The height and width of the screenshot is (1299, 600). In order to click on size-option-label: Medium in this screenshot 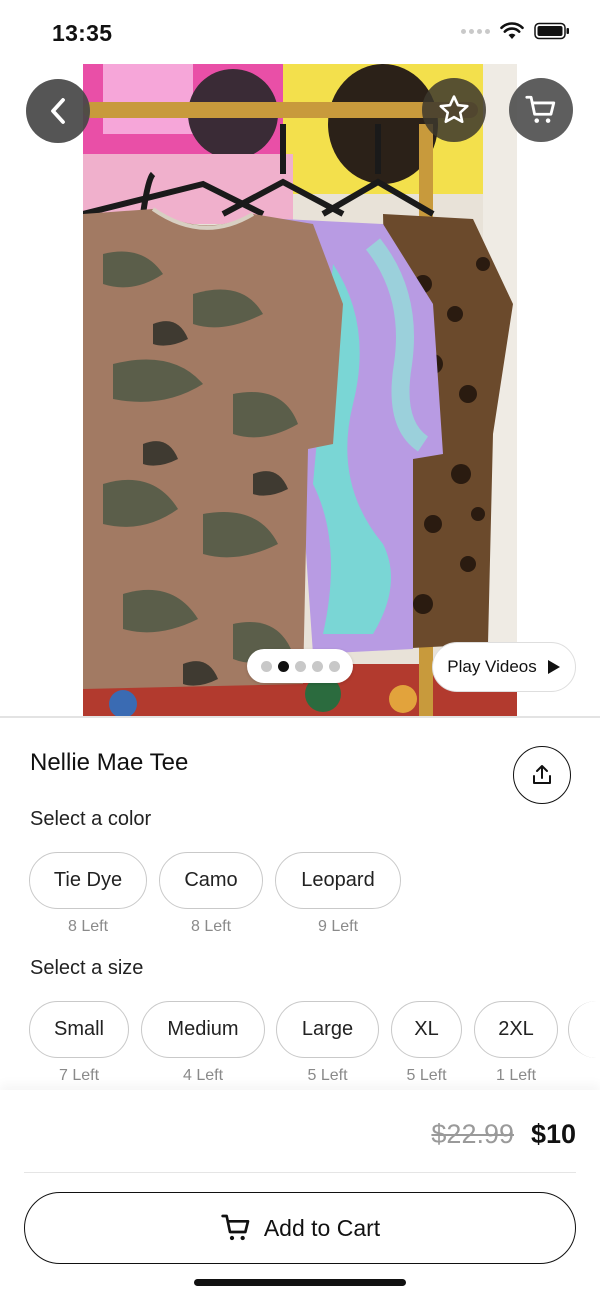, I will do `click(203, 1029)`.